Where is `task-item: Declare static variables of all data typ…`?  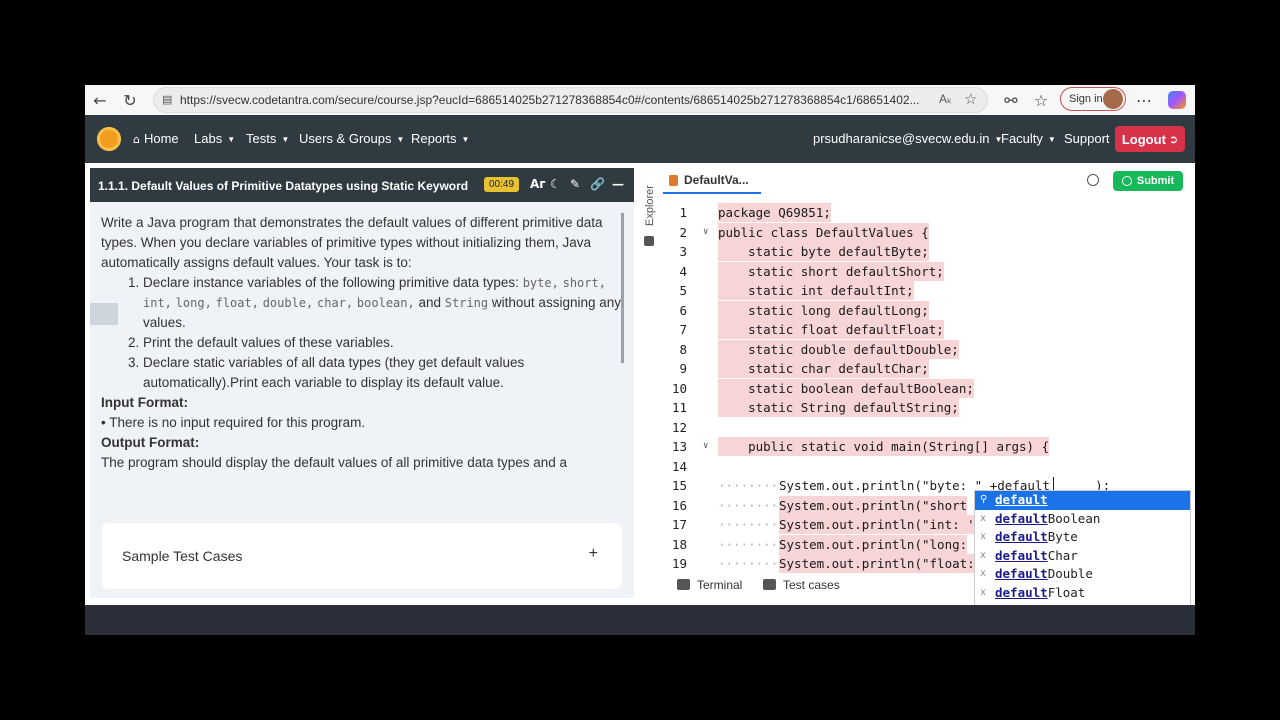
task-item: Declare static variables of all data typ… is located at coordinates (382, 373).